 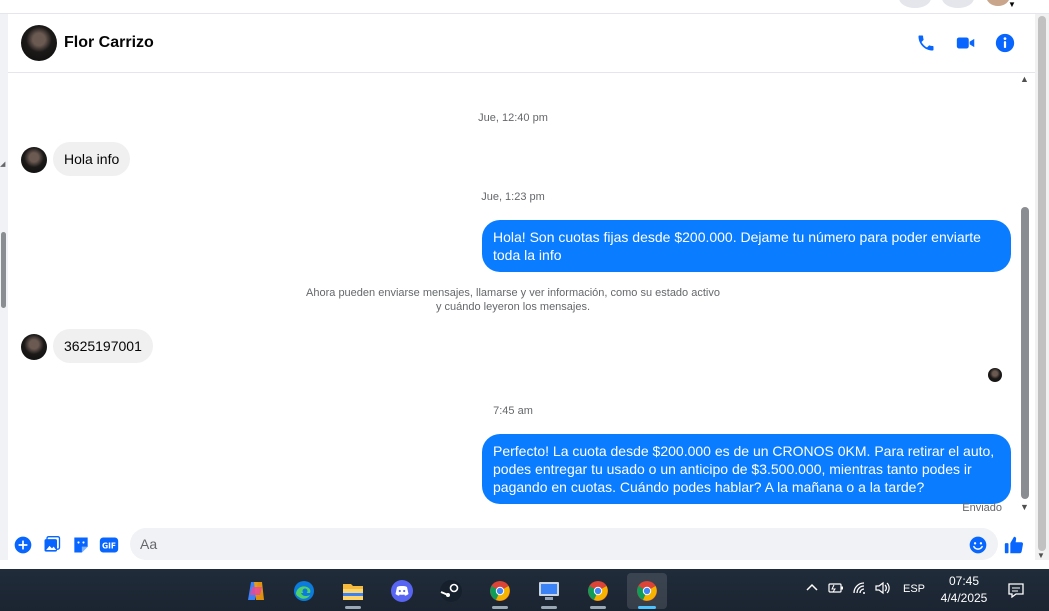 I want to click on taskbar: ESP 07:45 4/4/2025, so click(x=524, y=590).